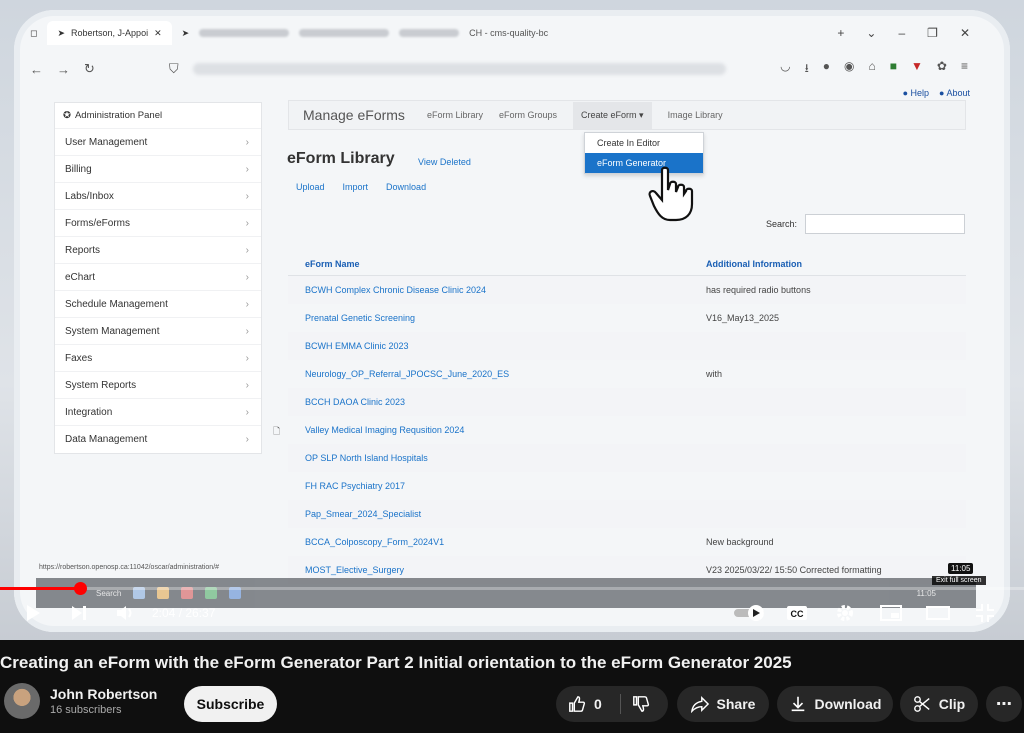 This screenshot has width=1024, height=733. What do you see at coordinates (158, 168) in the screenshot?
I see `sidebar-item-billing: Billing ›` at bounding box center [158, 168].